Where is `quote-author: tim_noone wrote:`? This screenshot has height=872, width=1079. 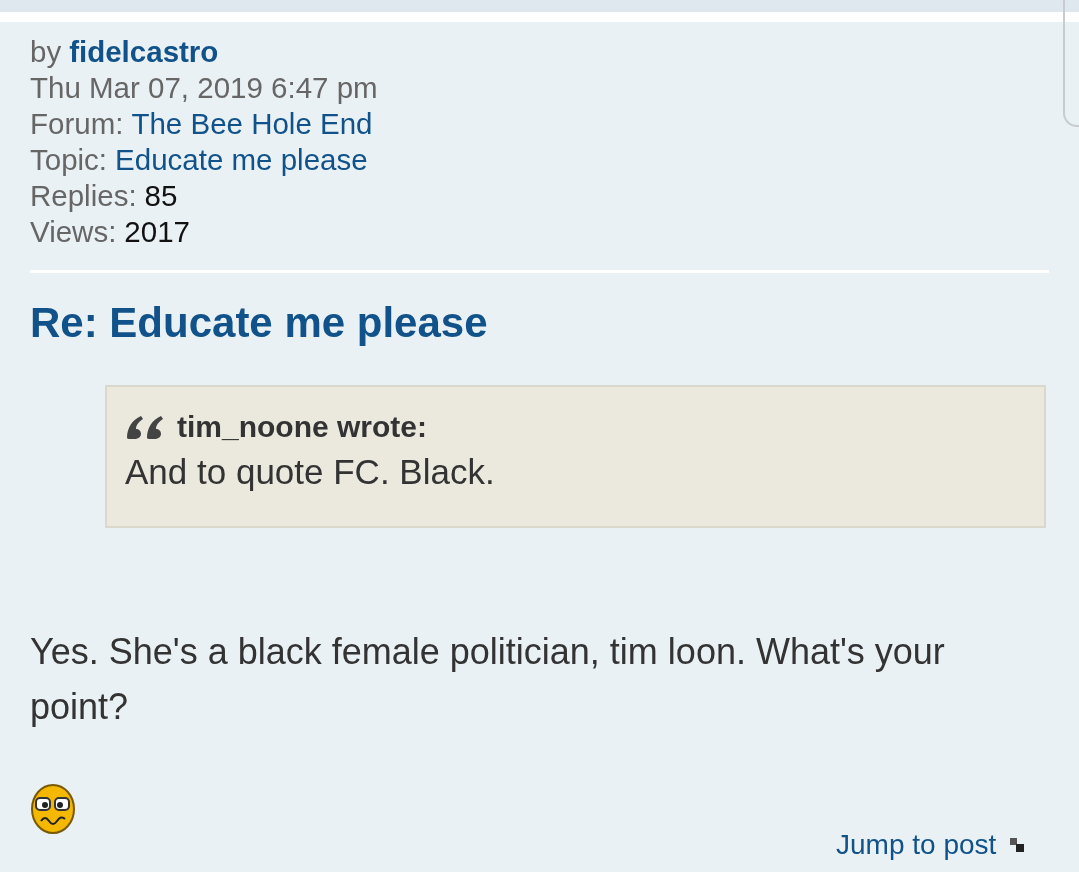 quote-author: tim_noone wrote: is located at coordinates (302, 427).